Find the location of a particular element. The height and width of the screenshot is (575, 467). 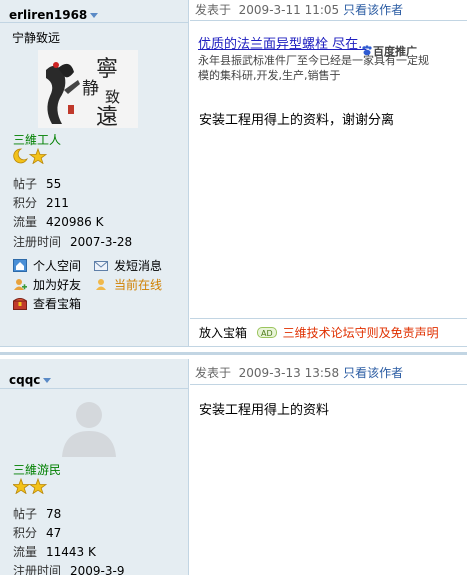

stat-register-date: 注册时间 2007-3-28 is located at coordinates (98, 241).